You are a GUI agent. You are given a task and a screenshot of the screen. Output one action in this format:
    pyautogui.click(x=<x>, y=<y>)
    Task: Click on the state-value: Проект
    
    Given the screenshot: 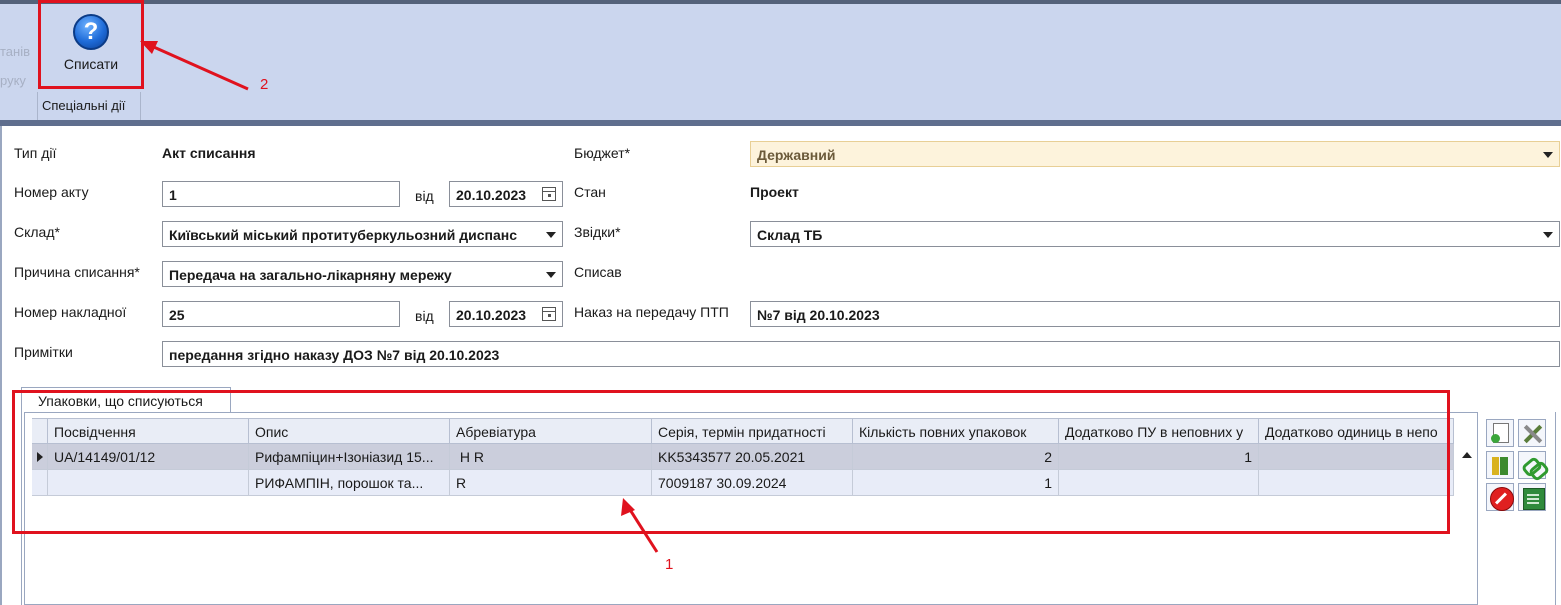 What is the action you would take?
    pyautogui.click(x=774, y=192)
    